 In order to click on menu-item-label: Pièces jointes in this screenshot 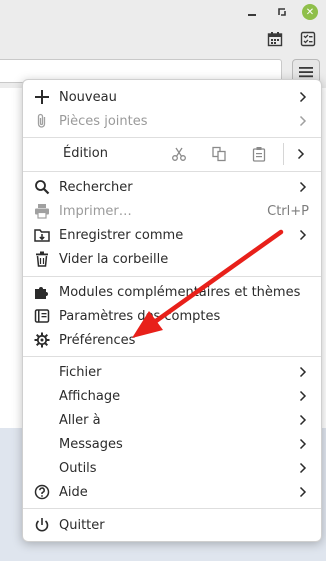, I will do `click(103, 121)`.